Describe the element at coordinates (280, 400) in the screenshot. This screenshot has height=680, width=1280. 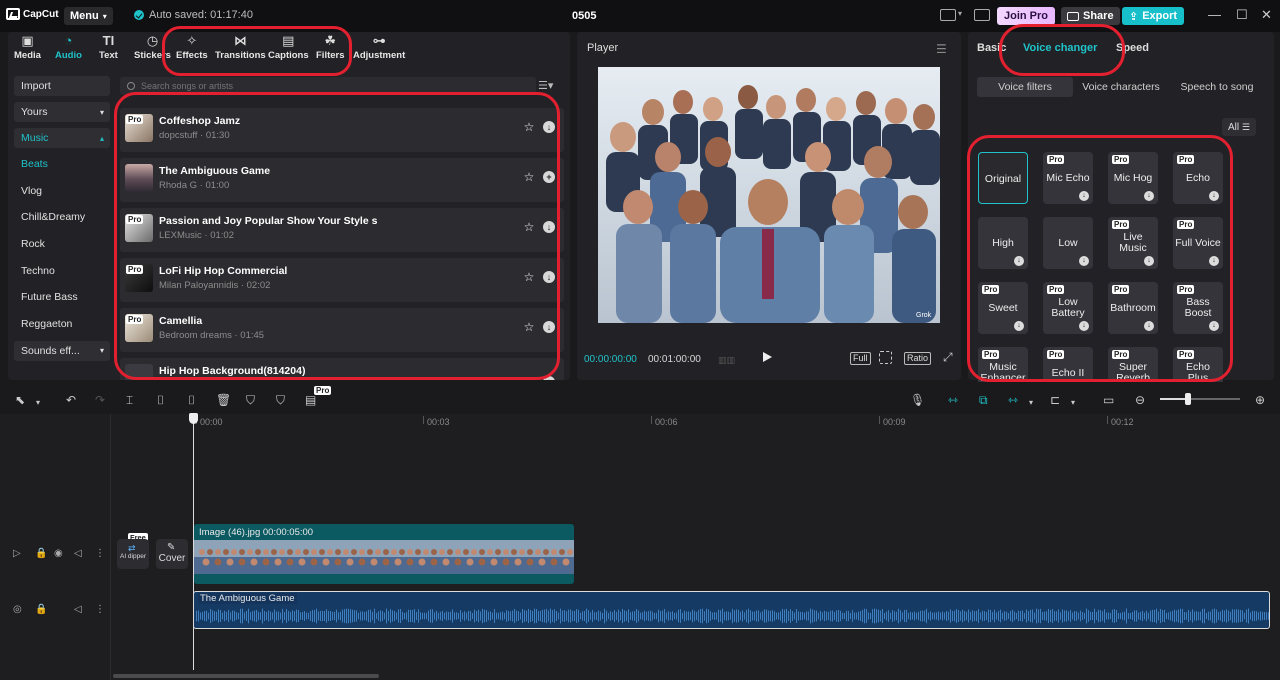
I see `mask-shield-icon: ⛉` at that location.